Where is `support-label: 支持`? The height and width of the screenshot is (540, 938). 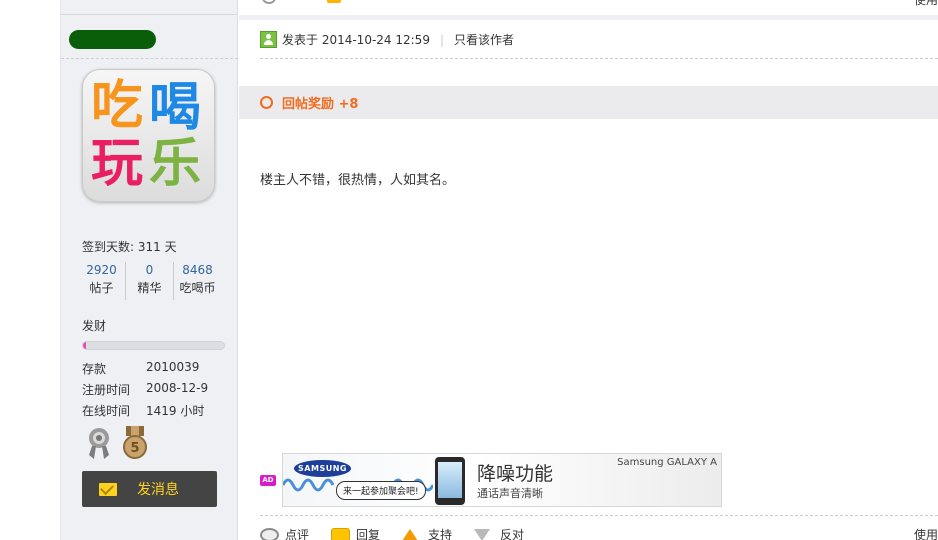 support-label: 支持 is located at coordinates (440, 534).